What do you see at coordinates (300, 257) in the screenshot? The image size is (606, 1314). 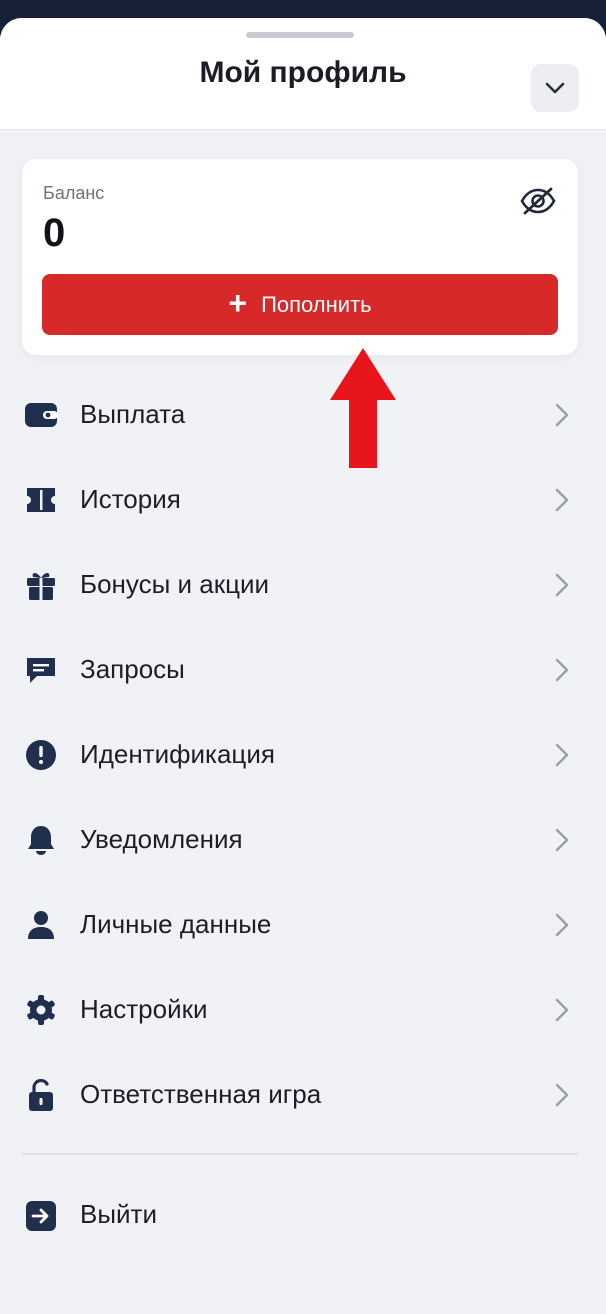 I see `balance-card: Баланс 0 + Пополнить` at bounding box center [300, 257].